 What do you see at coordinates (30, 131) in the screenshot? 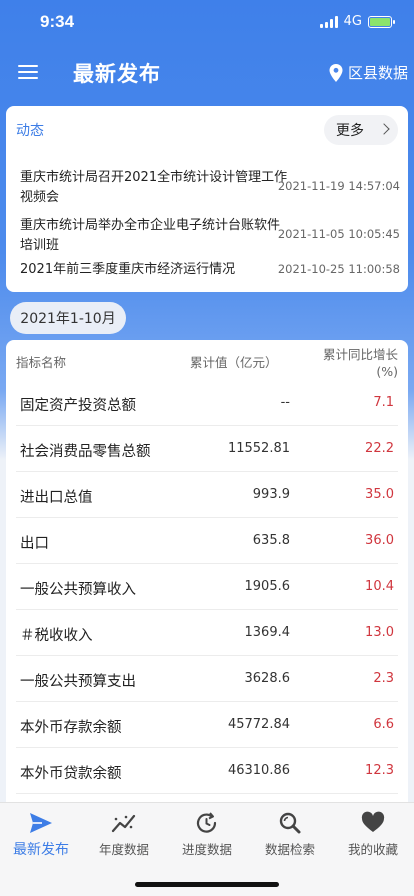
I see `news-heading: 动态` at bounding box center [30, 131].